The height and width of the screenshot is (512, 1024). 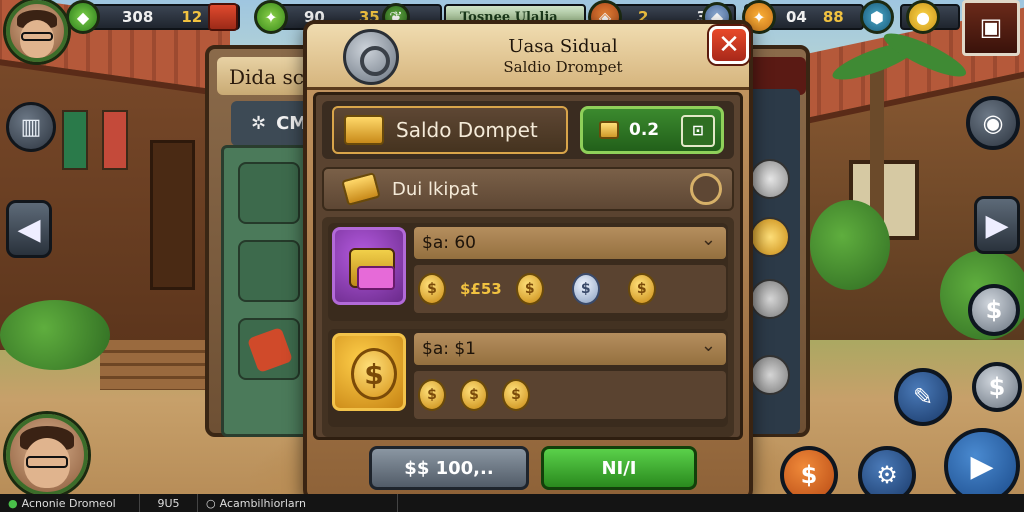 What do you see at coordinates (374, 374) in the screenshot?
I see `dollar-coin-icon: $` at bounding box center [374, 374].